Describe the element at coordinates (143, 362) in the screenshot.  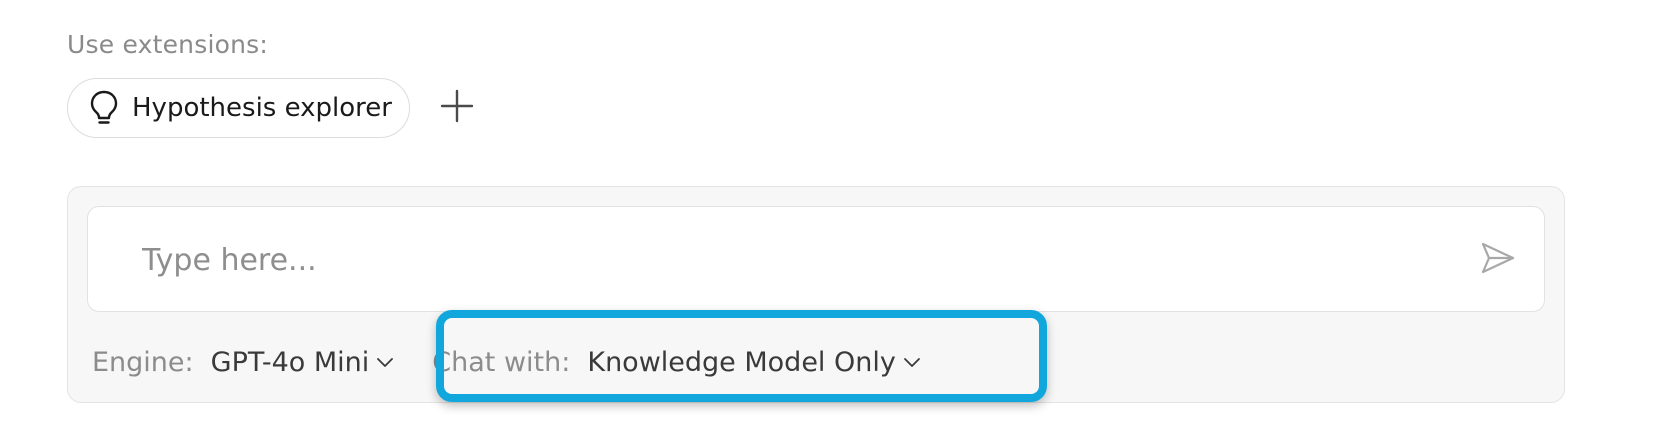
I see `engine-label: Engine:` at that location.